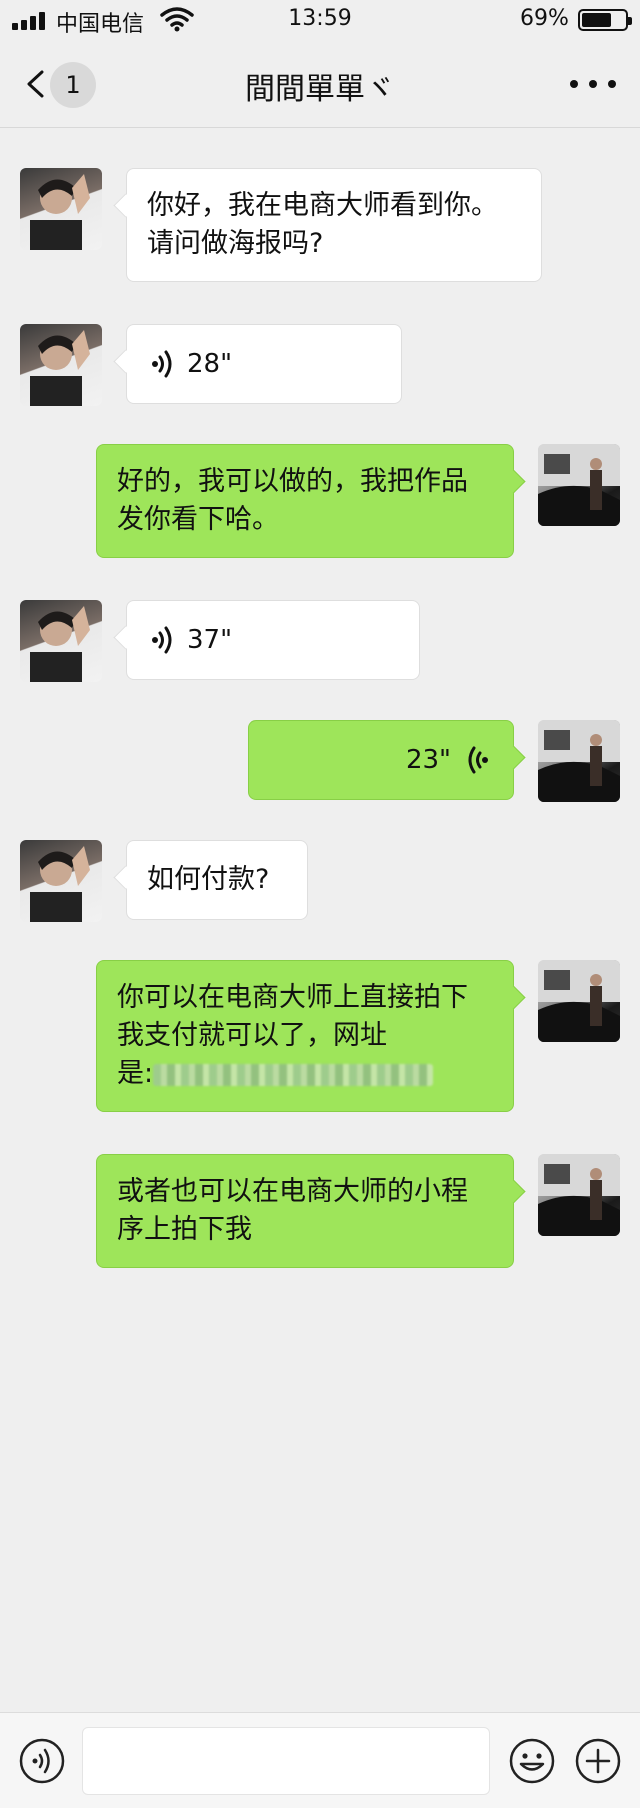 Image resolution: width=640 pixels, height=1808 pixels. What do you see at coordinates (135, 1073) in the screenshot?
I see `message-text-line: 是:` at bounding box center [135, 1073].